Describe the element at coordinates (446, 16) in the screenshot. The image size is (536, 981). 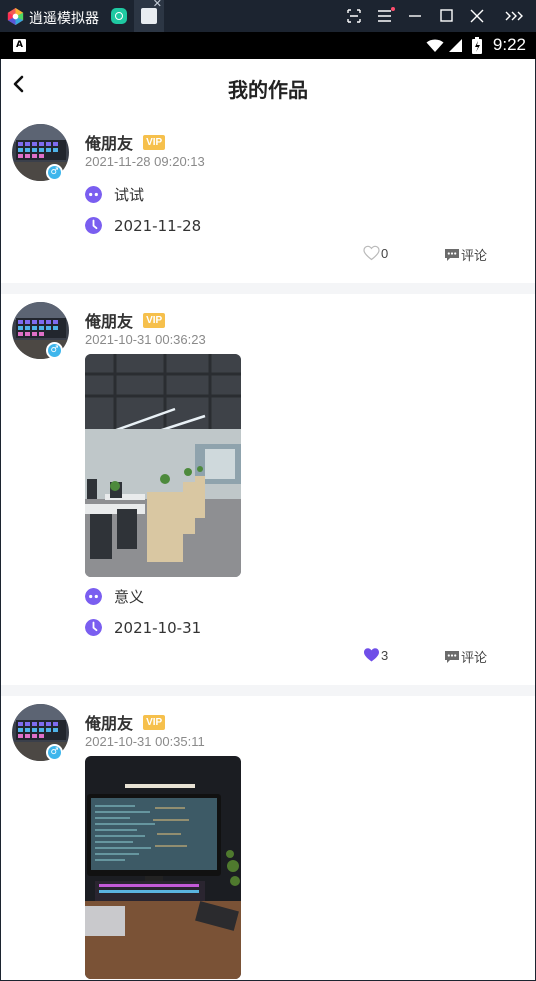
I see `maximize-icon` at that location.